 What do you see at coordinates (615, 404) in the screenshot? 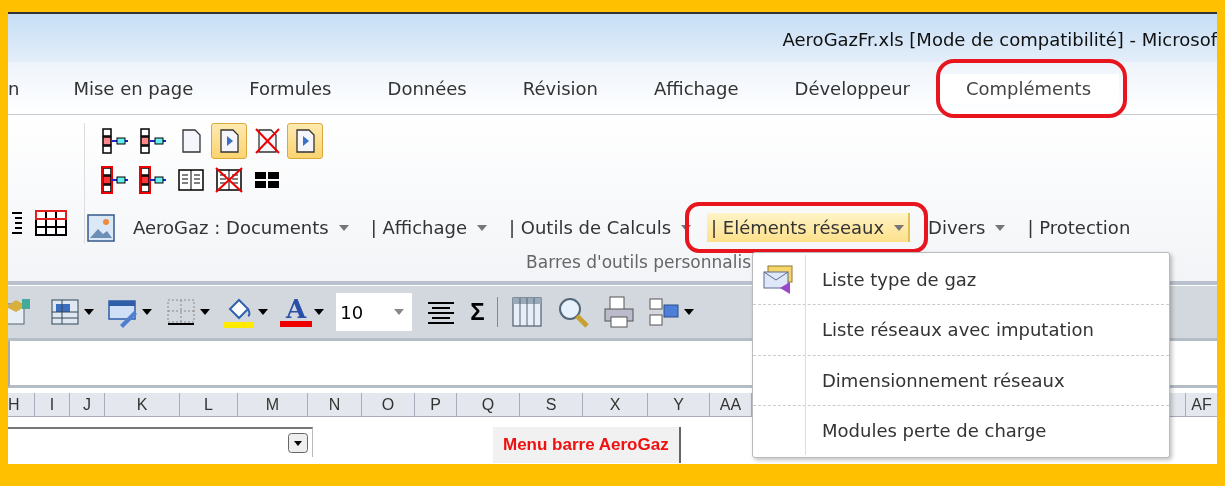
I see `column-header: X` at bounding box center [615, 404].